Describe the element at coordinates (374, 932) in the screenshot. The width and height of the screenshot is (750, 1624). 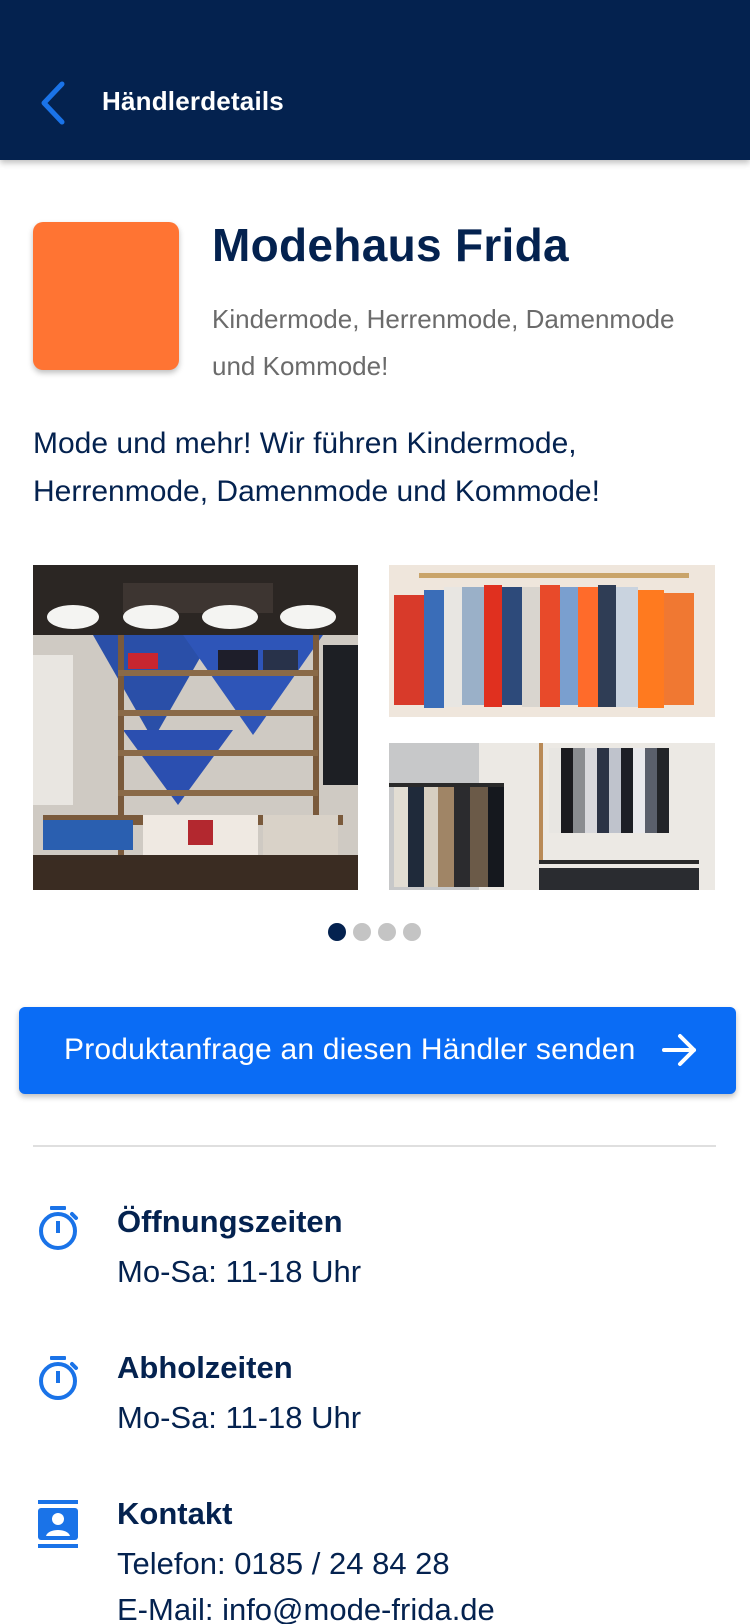
I see `carousel-pager` at that location.